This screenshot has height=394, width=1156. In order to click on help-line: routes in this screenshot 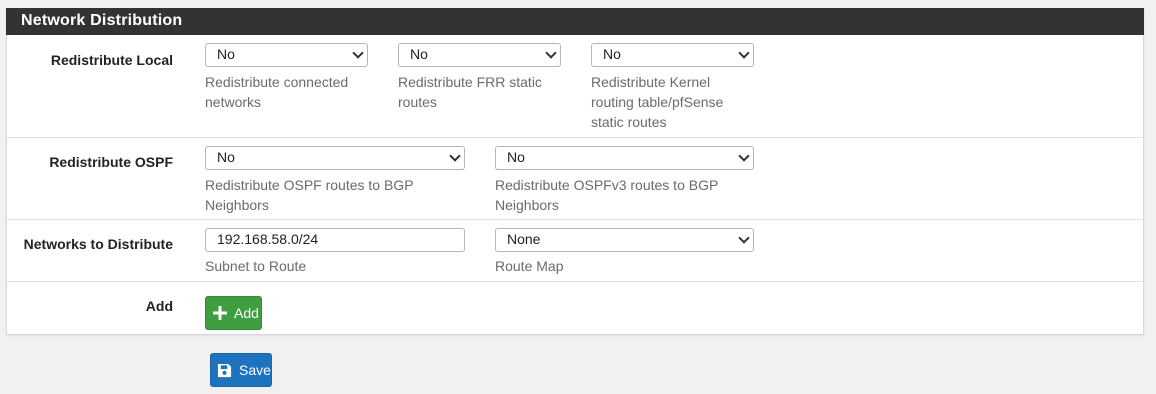, I will do `click(417, 102)`.